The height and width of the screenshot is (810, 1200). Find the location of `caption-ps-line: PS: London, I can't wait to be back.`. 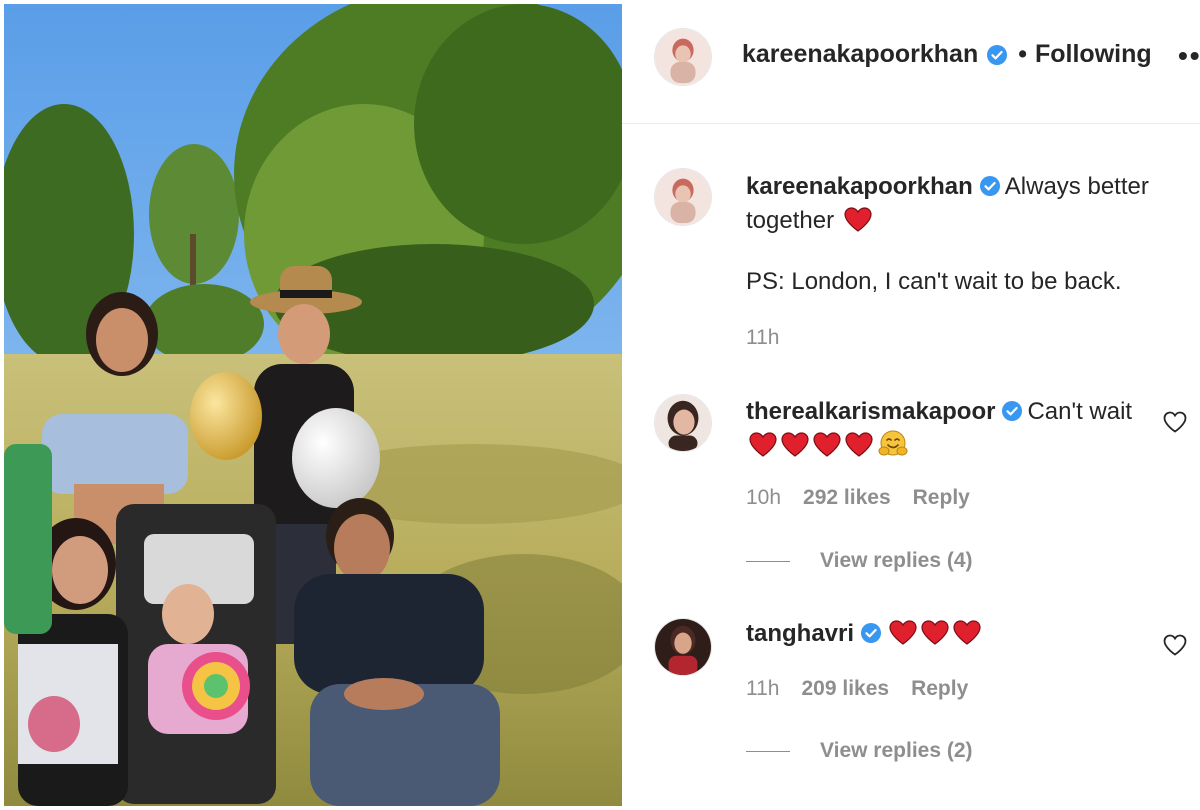

caption-ps-line: PS: London, I can't wait to be back. is located at coordinates (934, 281).